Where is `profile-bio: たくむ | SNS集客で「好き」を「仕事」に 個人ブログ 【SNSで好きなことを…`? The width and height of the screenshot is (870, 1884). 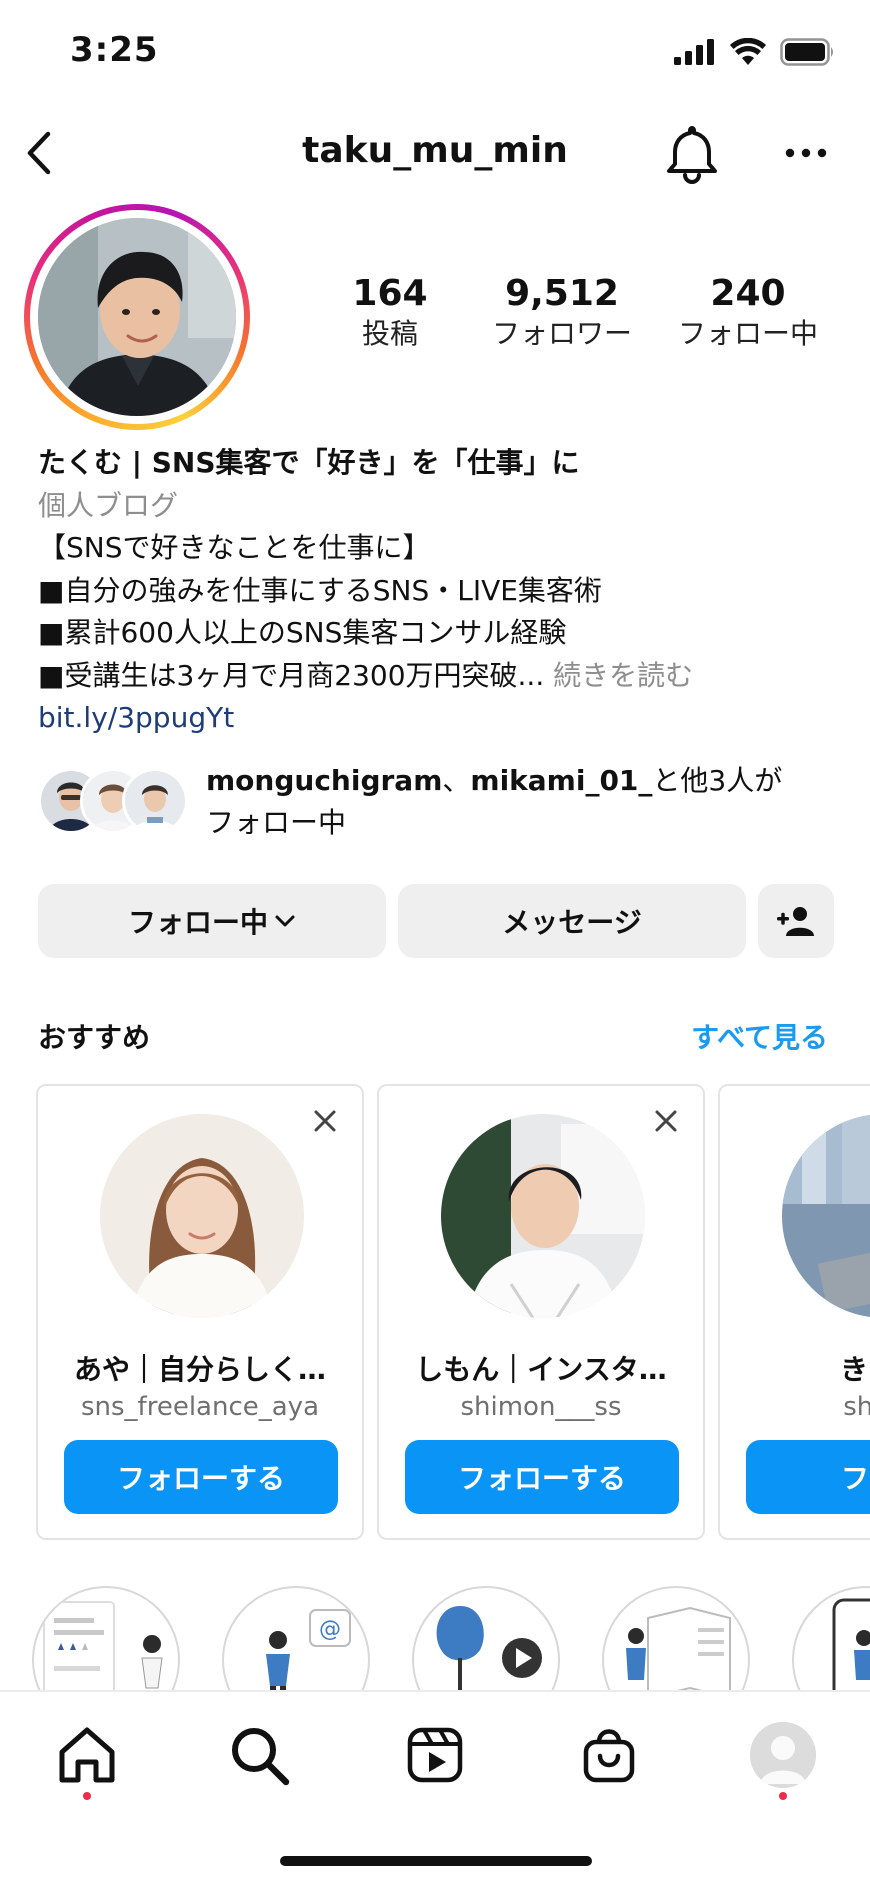
profile-bio: たくむ | SNS集客で「好き」を「仕事」に 個人ブログ 【SNSで好きなことを… is located at coordinates (443, 591).